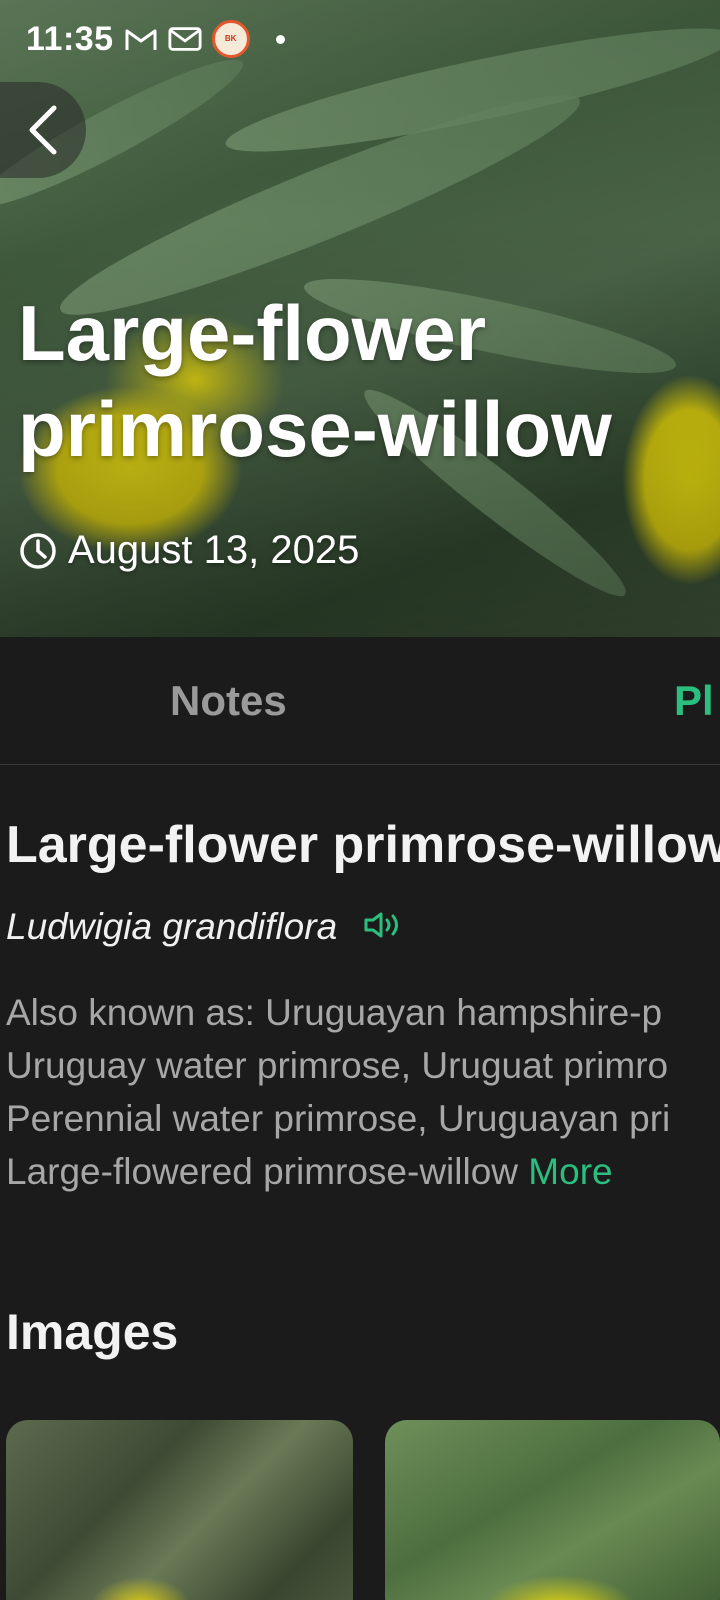  What do you see at coordinates (214, 550) in the screenshot?
I see `date-text: August 13, 2025` at bounding box center [214, 550].